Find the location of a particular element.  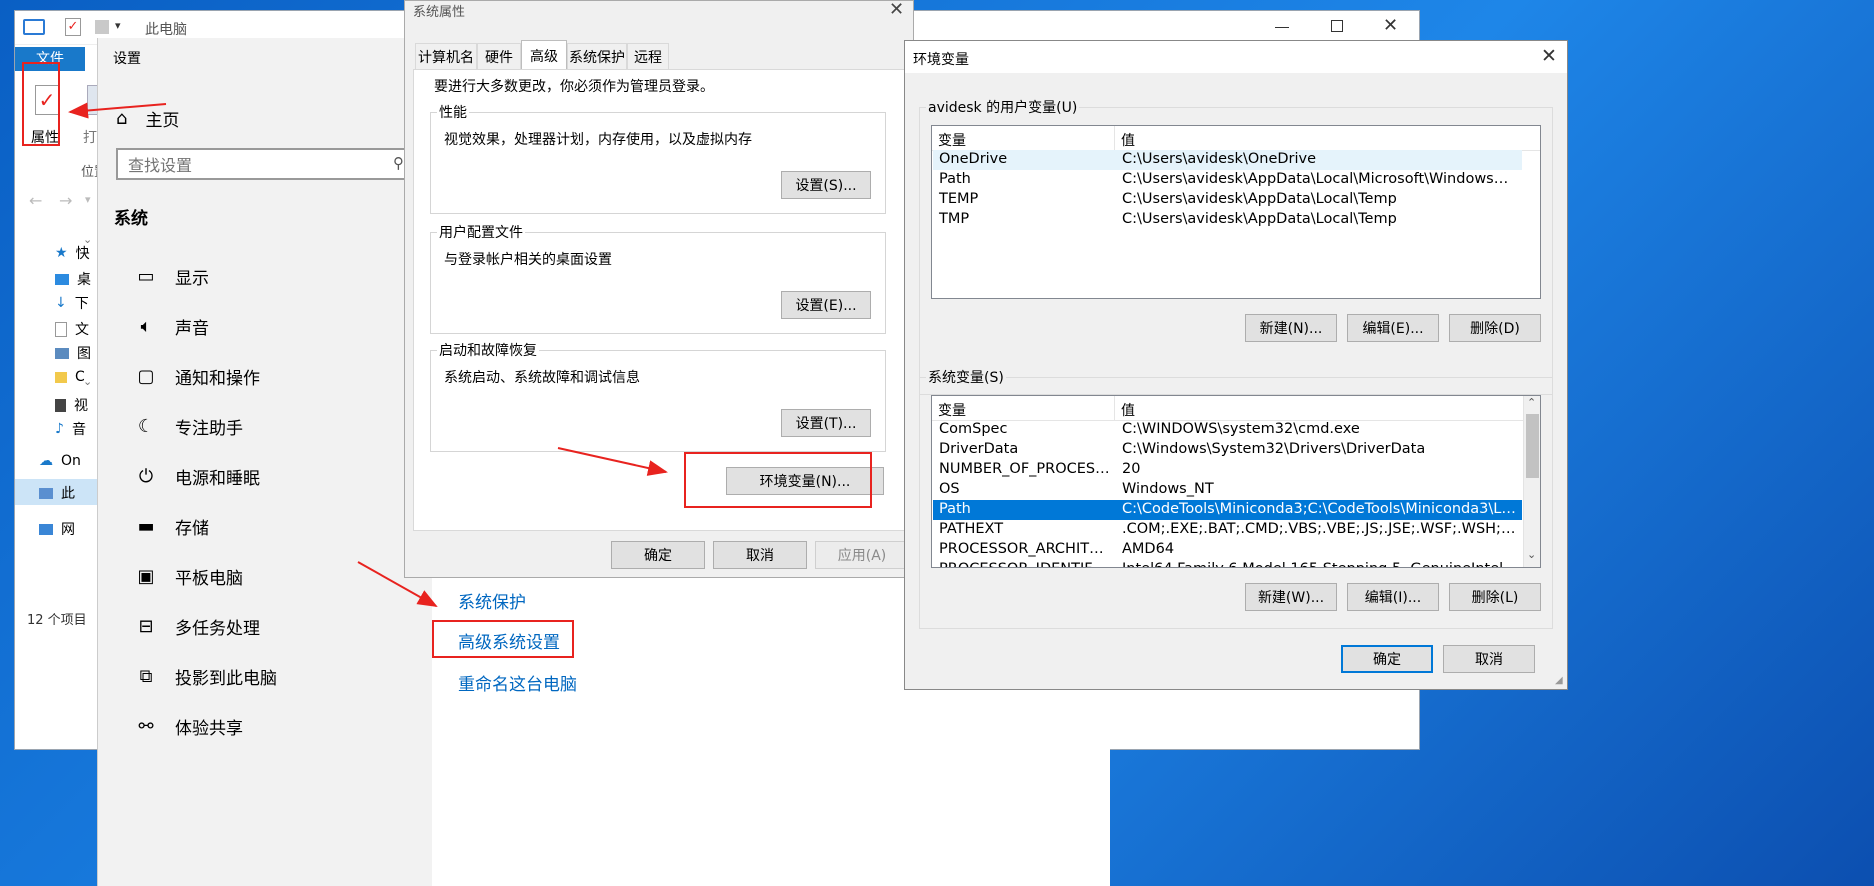

arrow-to-advanced-settings is located at coordinates (397, 584).